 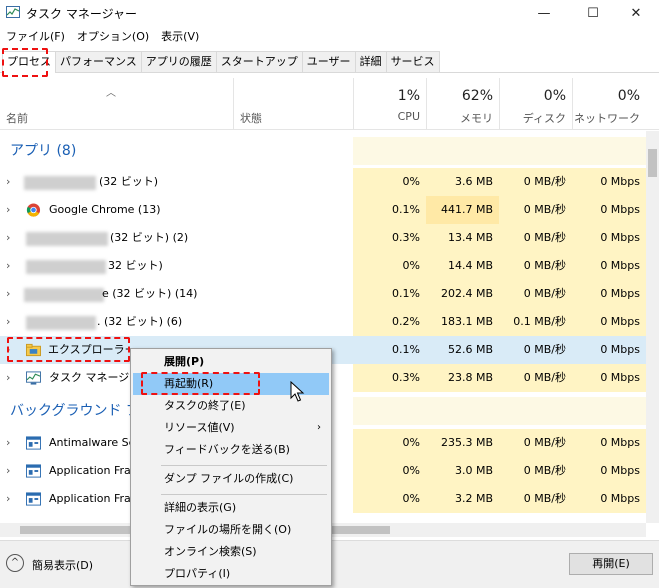 I want to click on memory-cell: 441.7 MB, so click(x=462, y=210).